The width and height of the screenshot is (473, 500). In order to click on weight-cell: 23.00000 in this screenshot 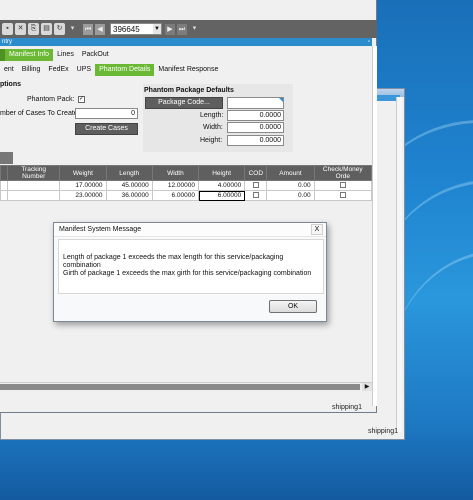, I will do `click(83, 195)`.